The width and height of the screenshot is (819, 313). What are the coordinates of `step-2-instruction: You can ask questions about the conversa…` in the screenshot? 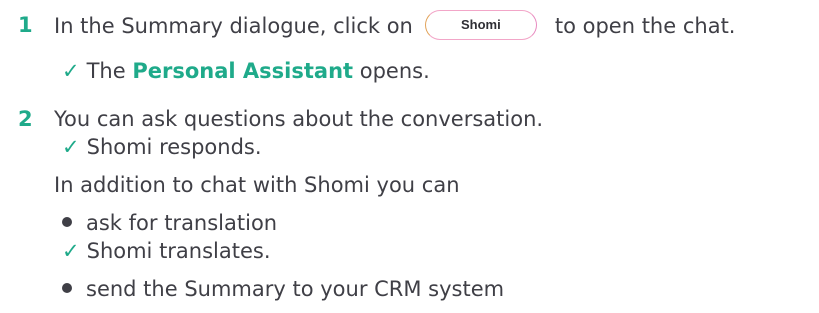 It's located at (299, 119).